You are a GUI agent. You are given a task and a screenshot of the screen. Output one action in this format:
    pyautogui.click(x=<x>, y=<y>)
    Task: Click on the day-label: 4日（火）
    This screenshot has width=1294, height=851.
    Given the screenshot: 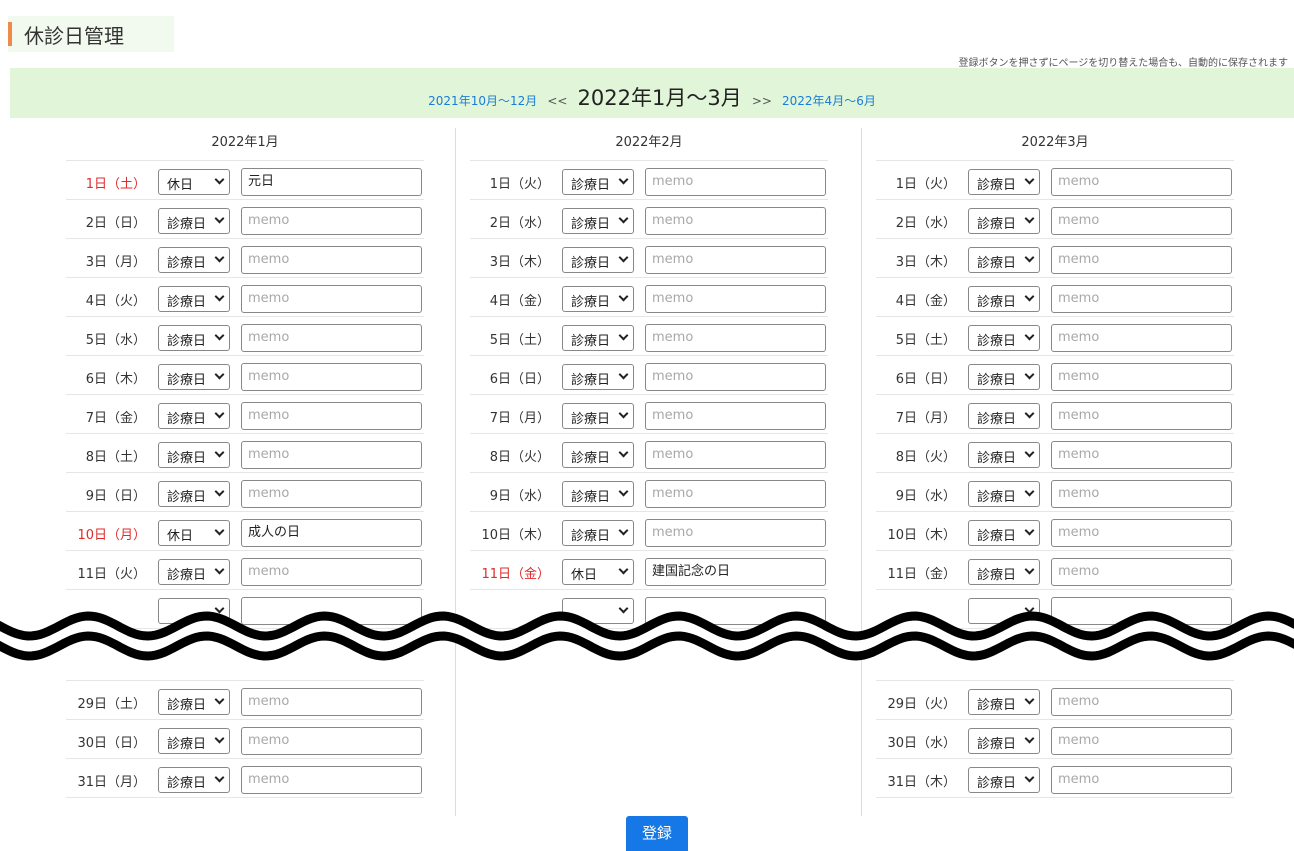 What is the action you would take?
    pyautogui.click(x=115, y=301)
    